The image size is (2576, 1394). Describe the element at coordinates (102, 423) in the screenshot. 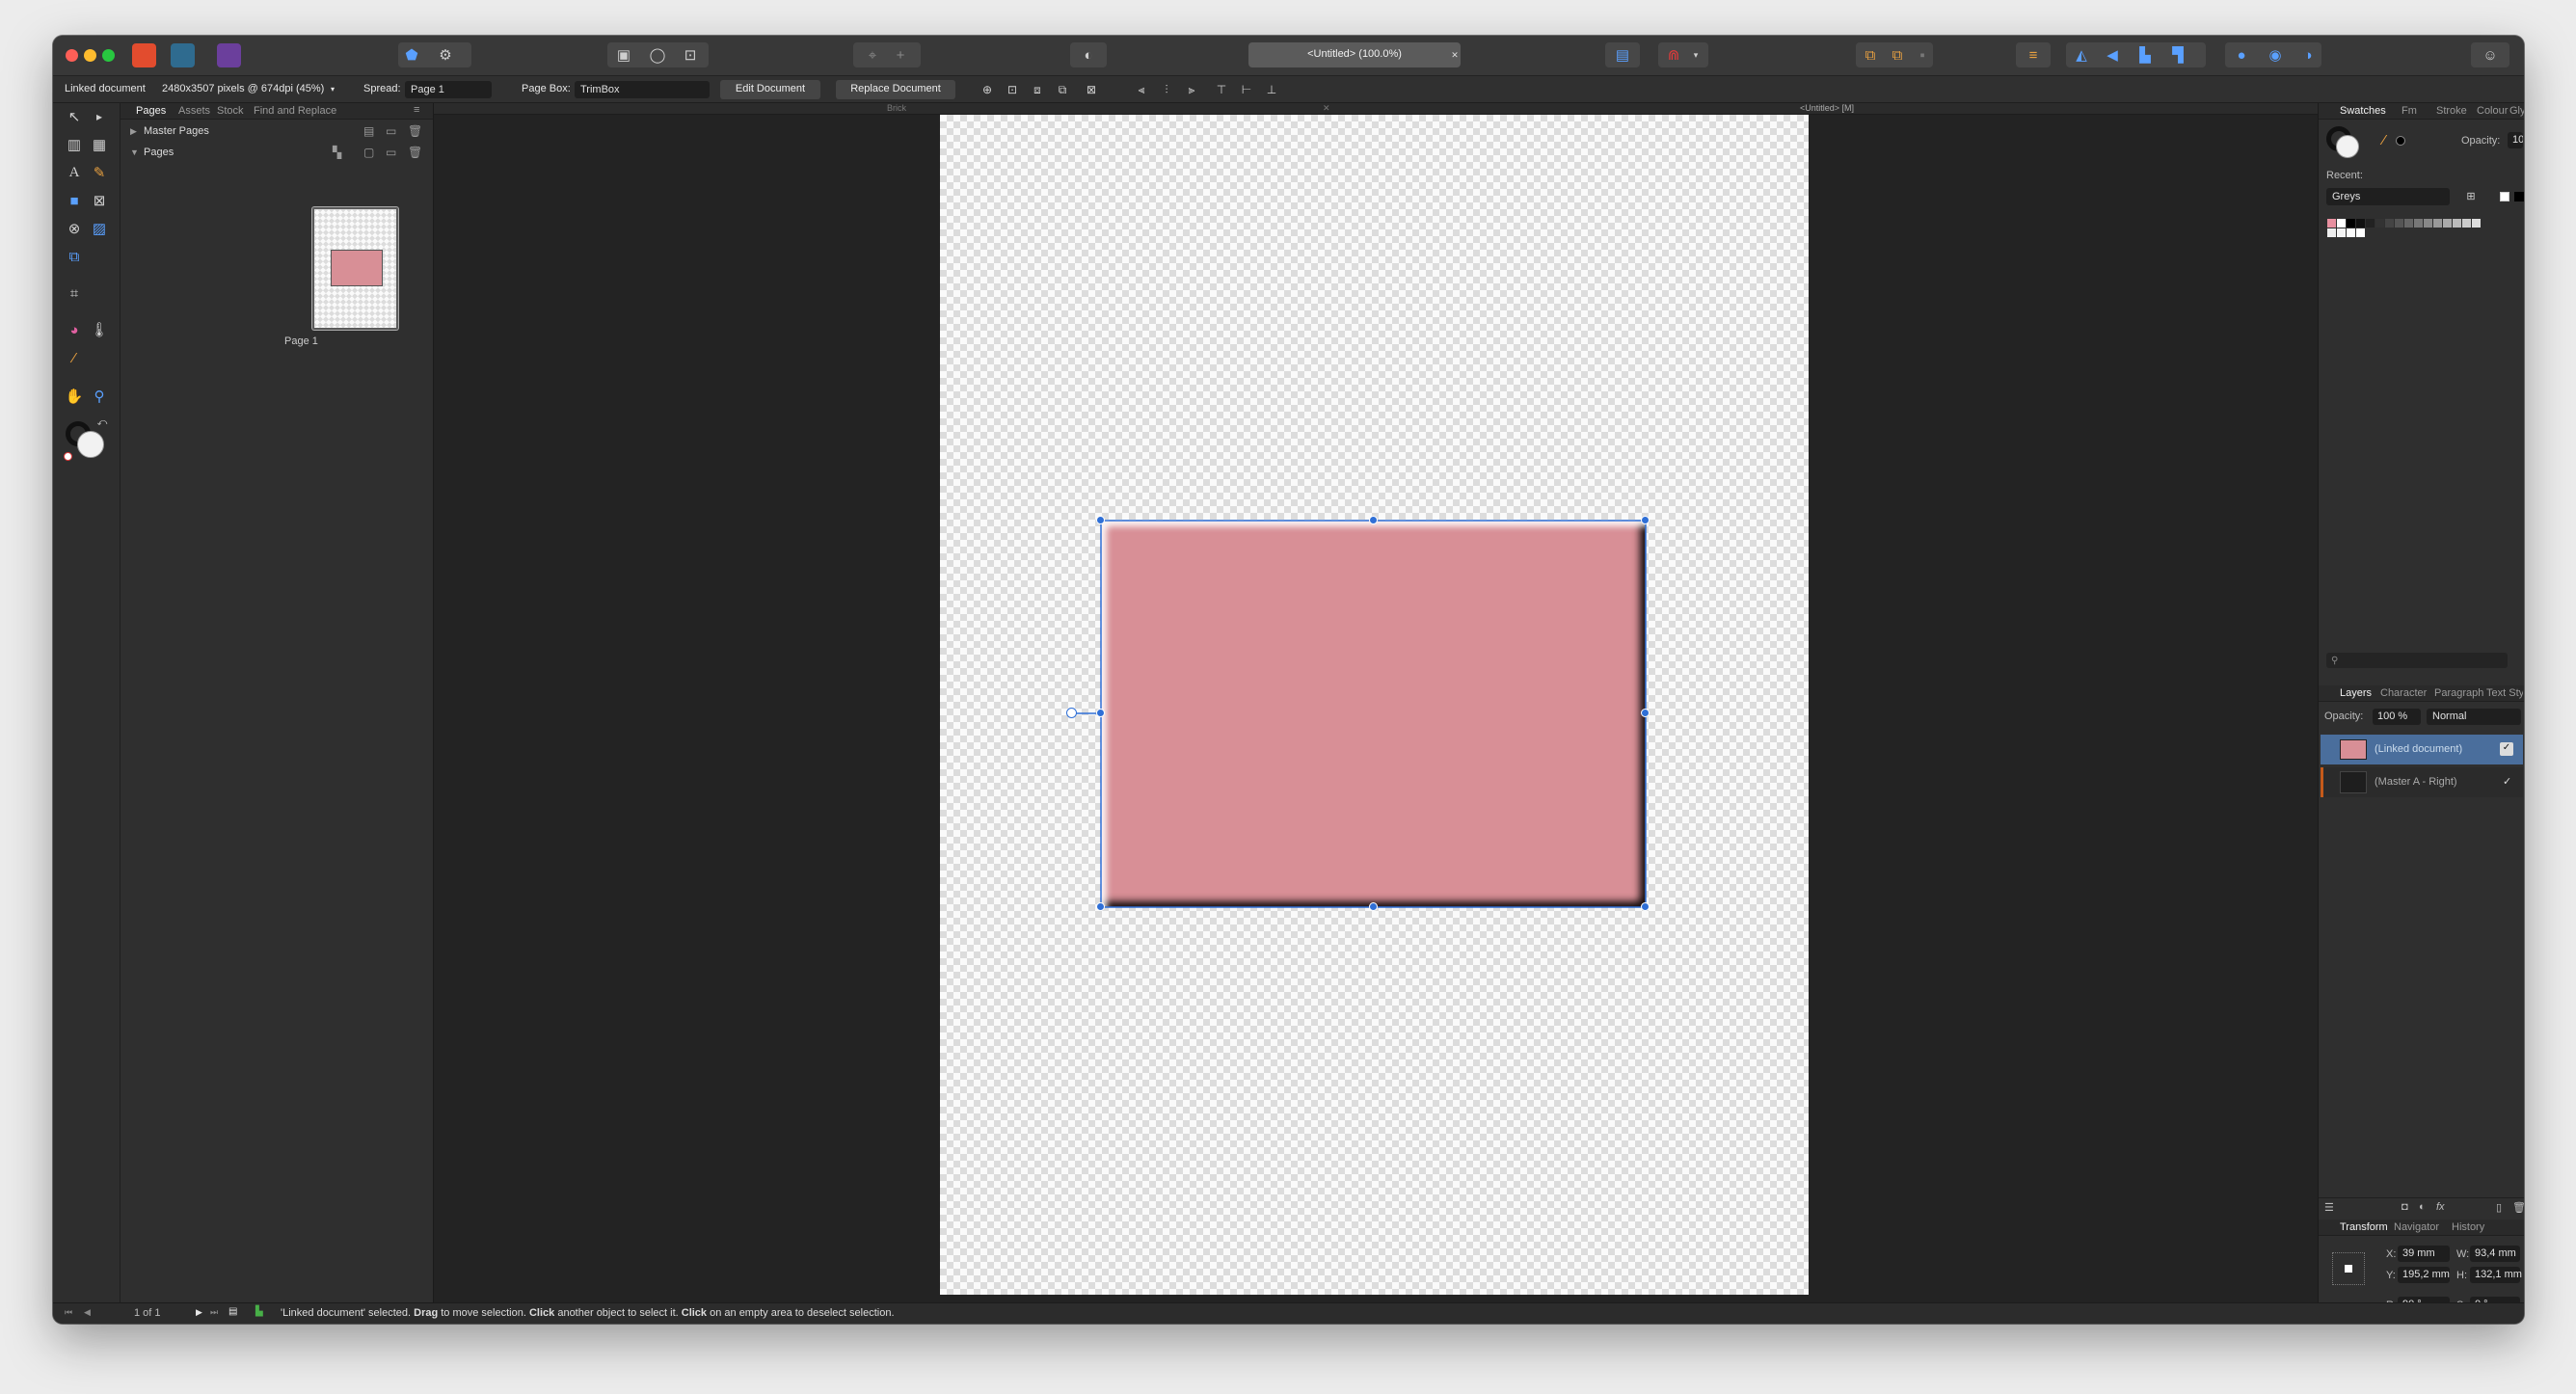

I see `swap-colors-icon: ⤺` at that location.